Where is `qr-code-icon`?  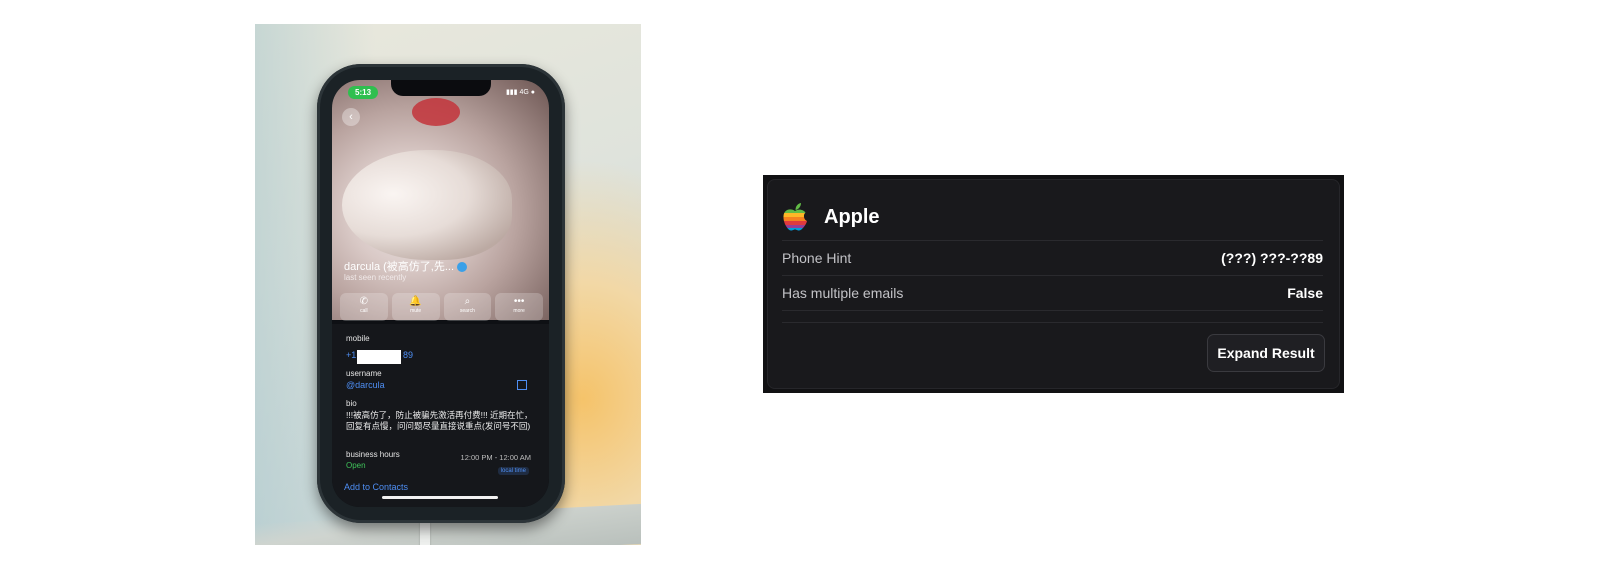
qr-code-icon is located at coordinates (522, 385).